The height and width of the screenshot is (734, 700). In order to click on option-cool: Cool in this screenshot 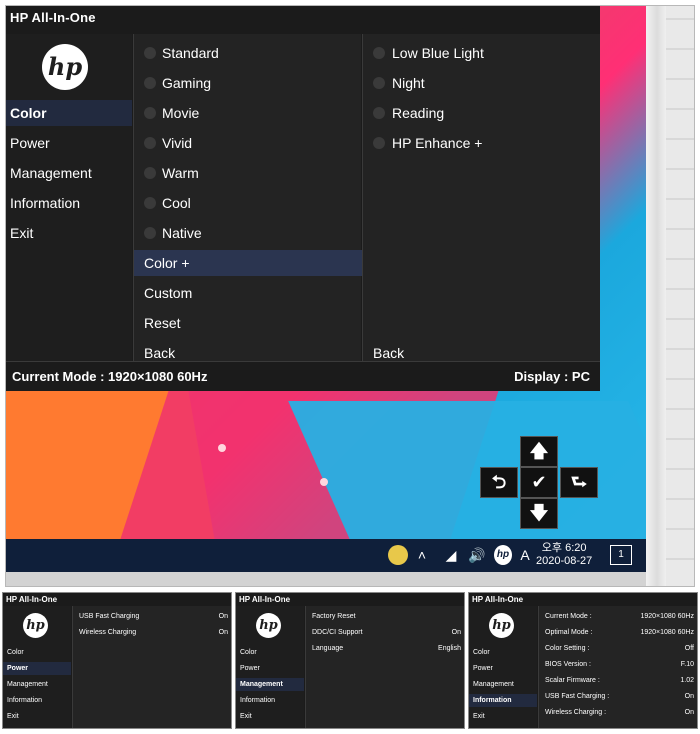, I will do `click(248, 203)`.